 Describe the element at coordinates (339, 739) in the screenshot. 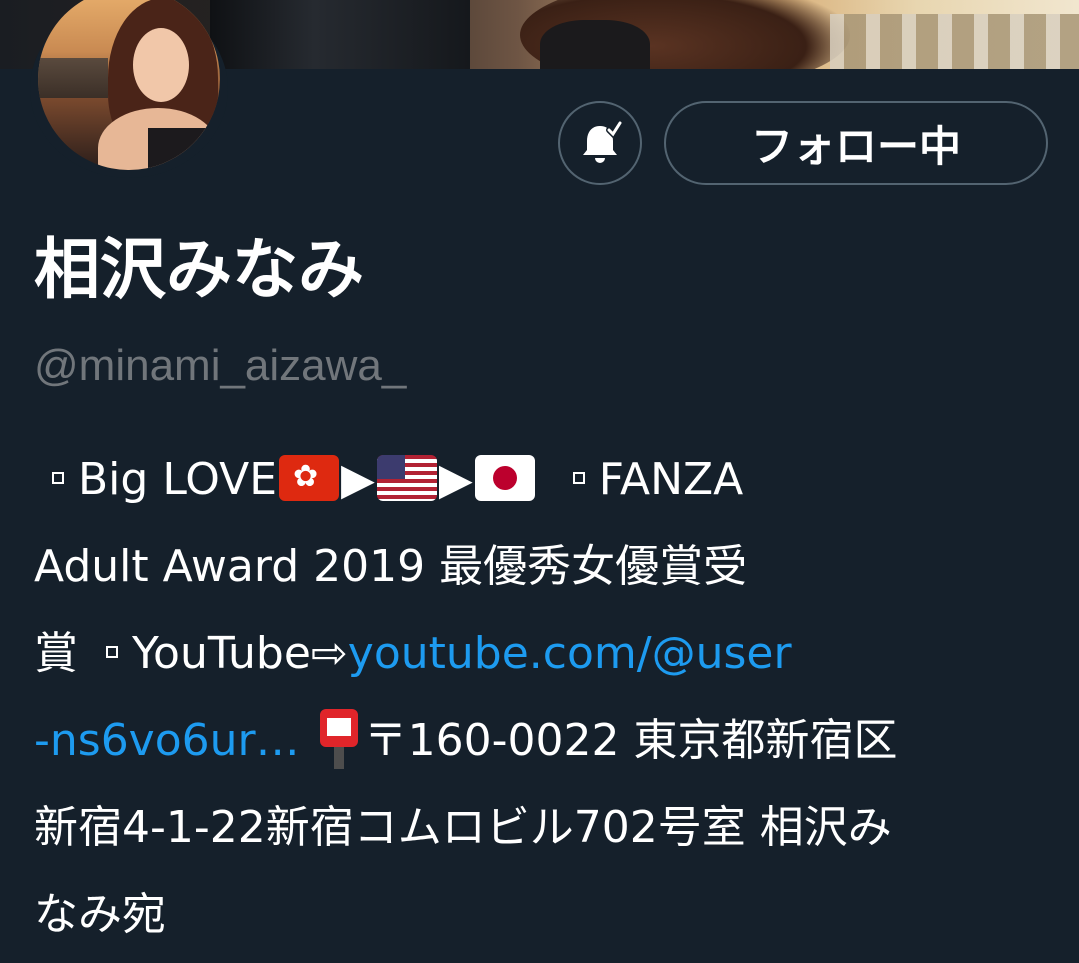

I see `postbox-icon` at that location.